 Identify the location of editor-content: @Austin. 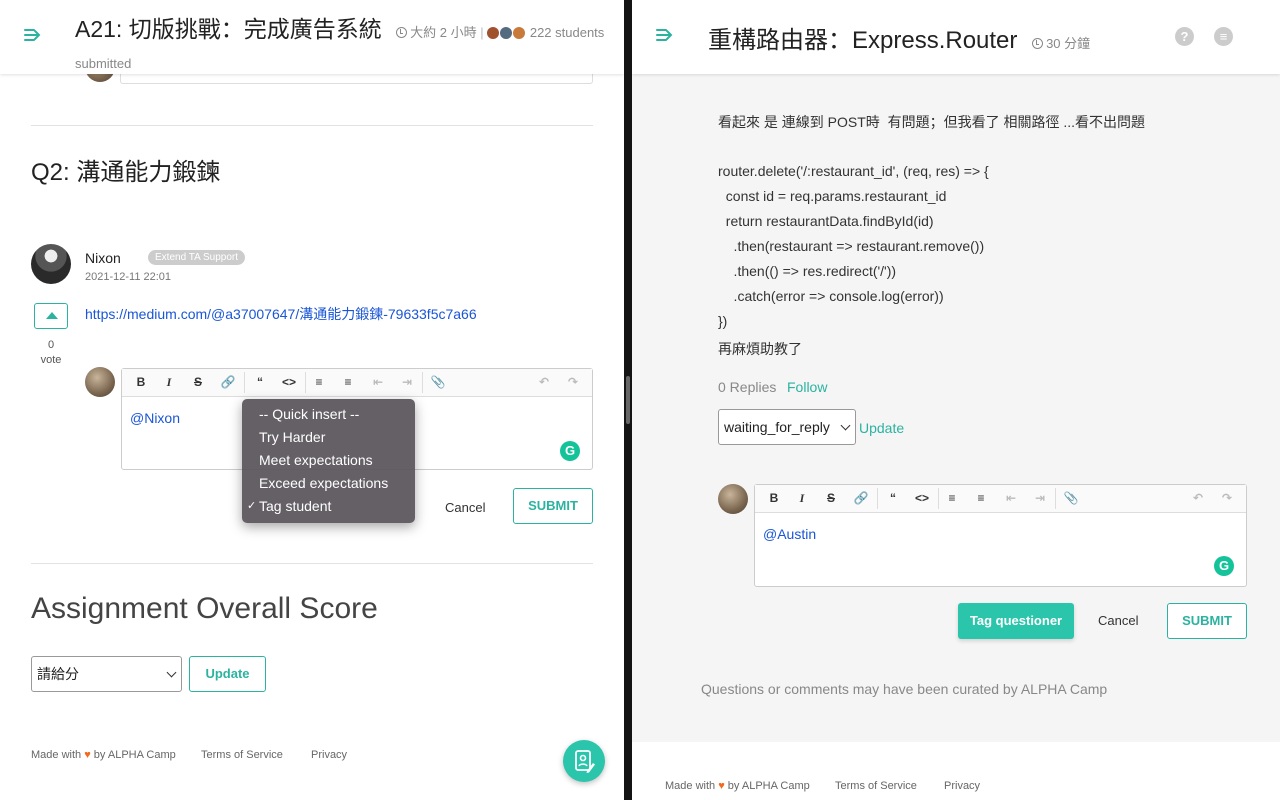
(789, 534).